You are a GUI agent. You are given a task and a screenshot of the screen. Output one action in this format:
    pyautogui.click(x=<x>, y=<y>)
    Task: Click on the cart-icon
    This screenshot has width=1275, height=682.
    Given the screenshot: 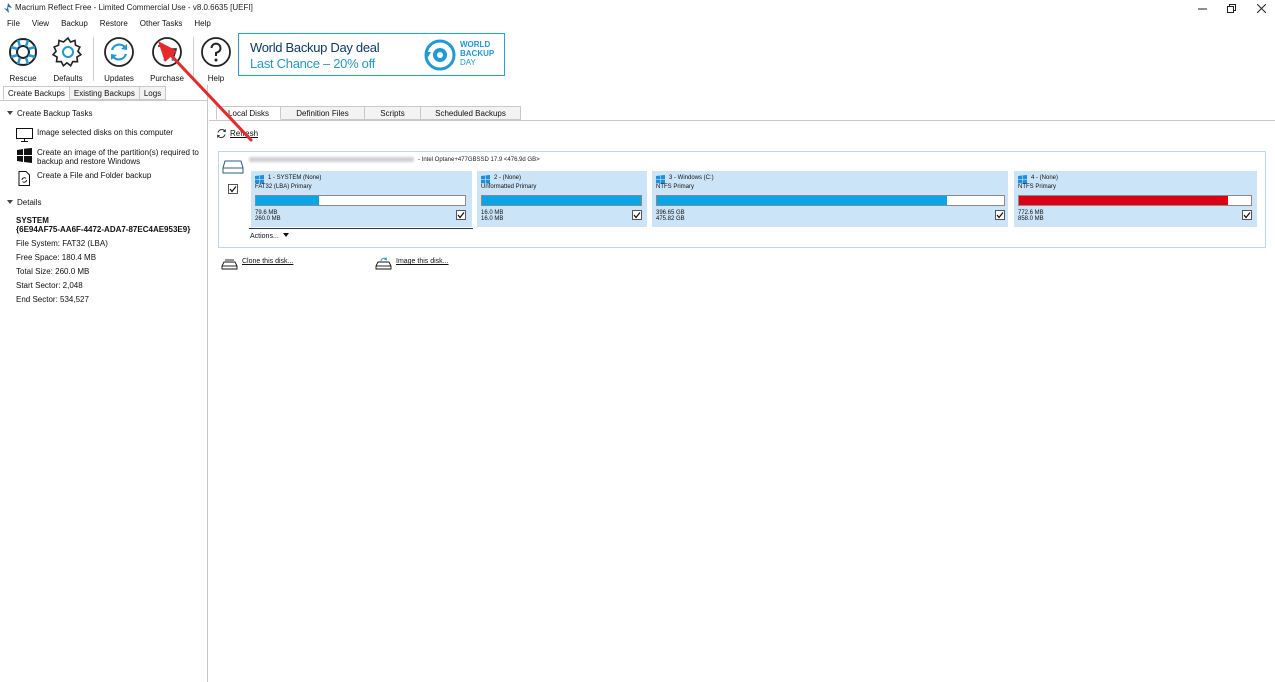 What is the action you would take?
    pyautogui.click(x=167, y=52)
    